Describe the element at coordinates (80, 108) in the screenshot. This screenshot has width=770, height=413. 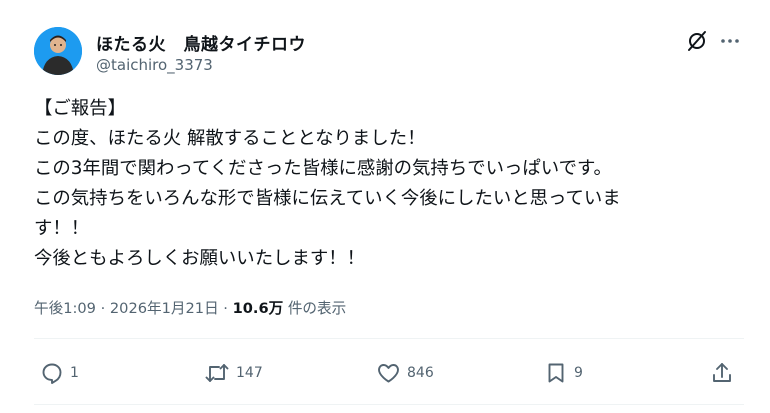
I see `post-line: 【ご報告】` at that location.